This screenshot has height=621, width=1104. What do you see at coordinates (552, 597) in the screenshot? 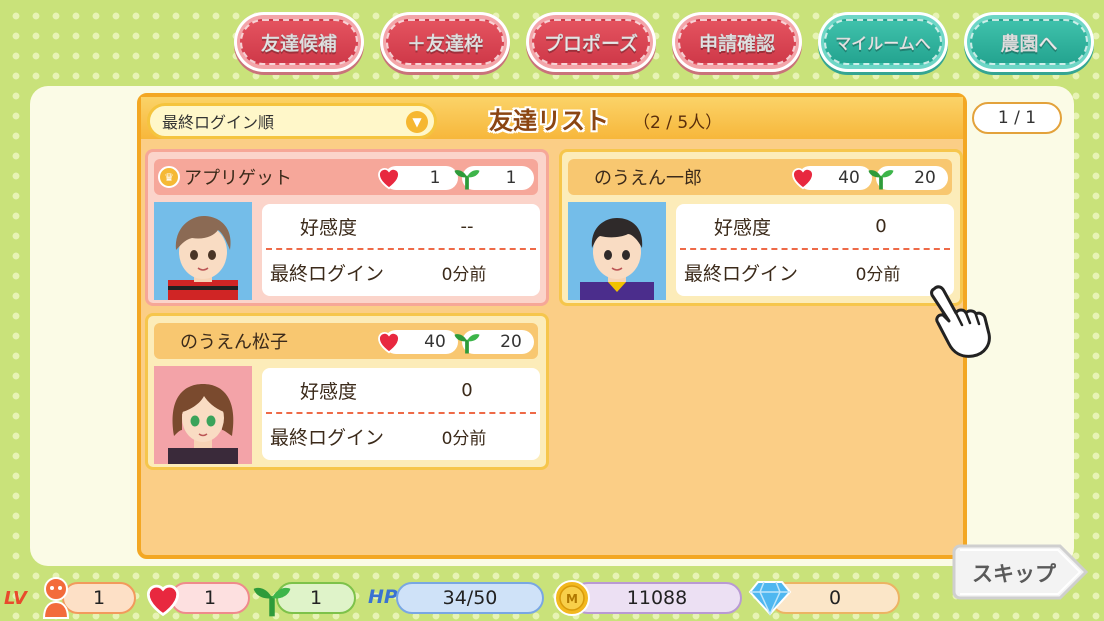
I see `status-bar: LV 1 1 1 HP 34/50 11088 M 0` at bounding box center [552, 597].